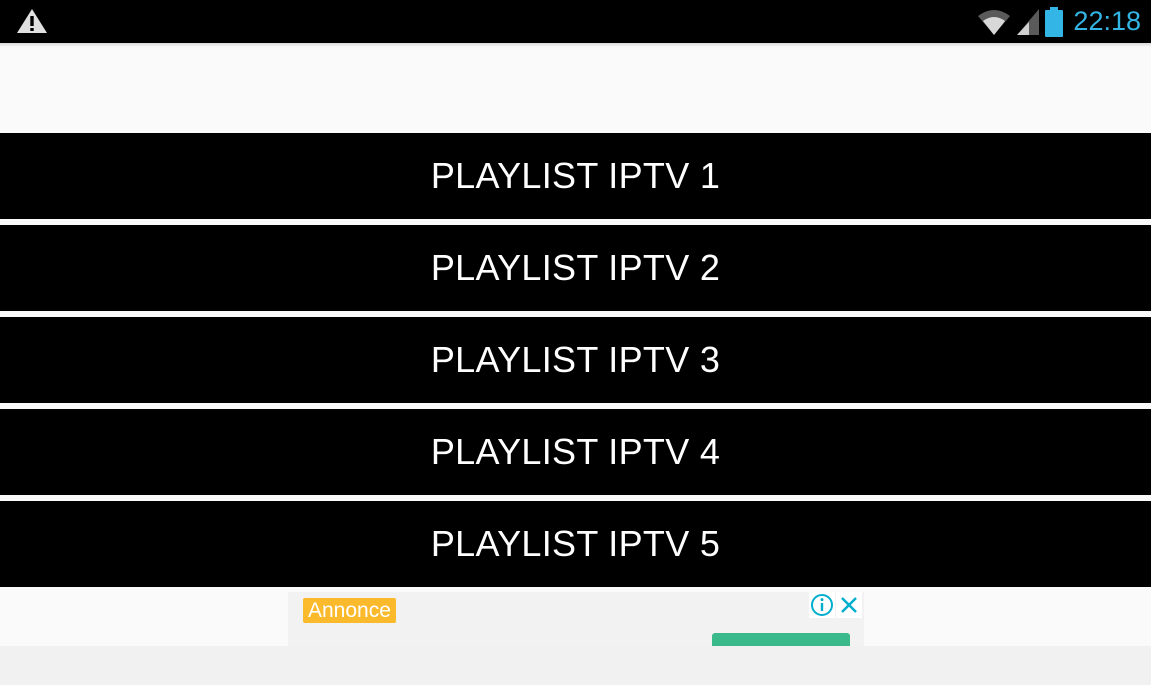  Describe the element at coordinates (781, 639) in the screenshot. I see `ad-cta-button` at that location.